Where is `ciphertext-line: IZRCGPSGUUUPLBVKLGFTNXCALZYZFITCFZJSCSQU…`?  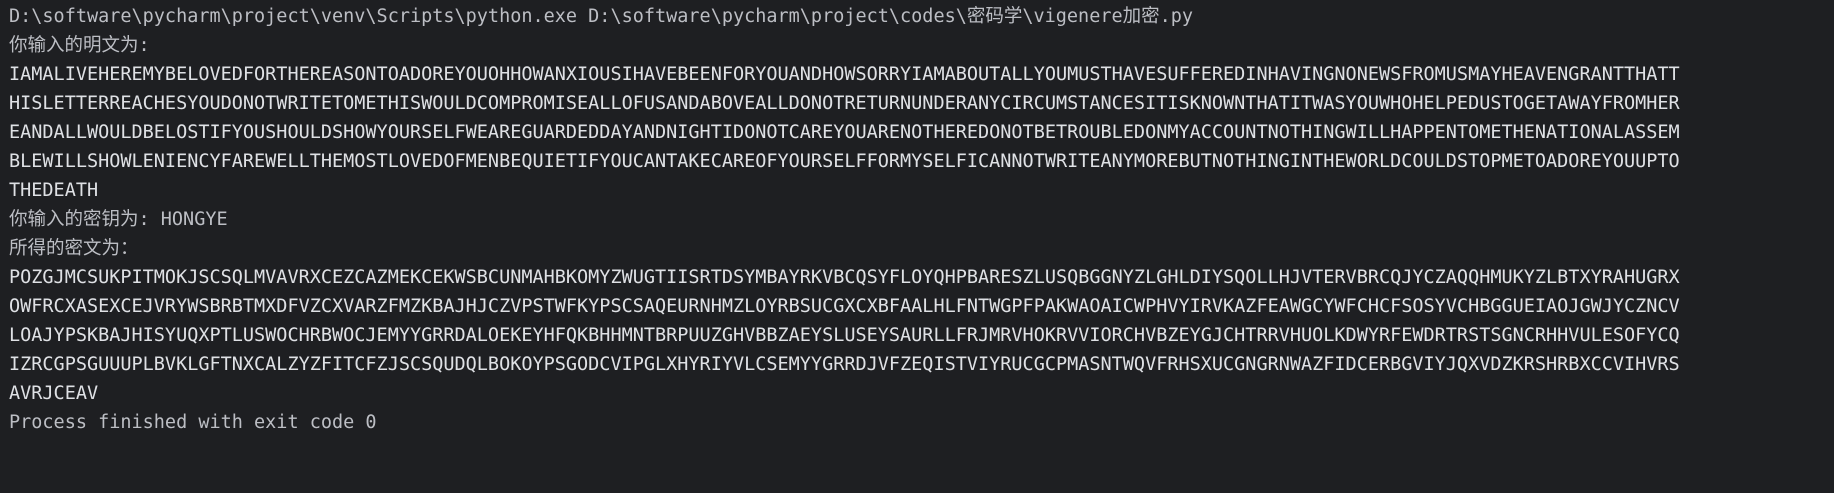
ciphertext-line: IZRCGPSGUUUPLBVKLGFTNXCALZYZFITCFZJSCSQU… is located at coordinates (844, 364).